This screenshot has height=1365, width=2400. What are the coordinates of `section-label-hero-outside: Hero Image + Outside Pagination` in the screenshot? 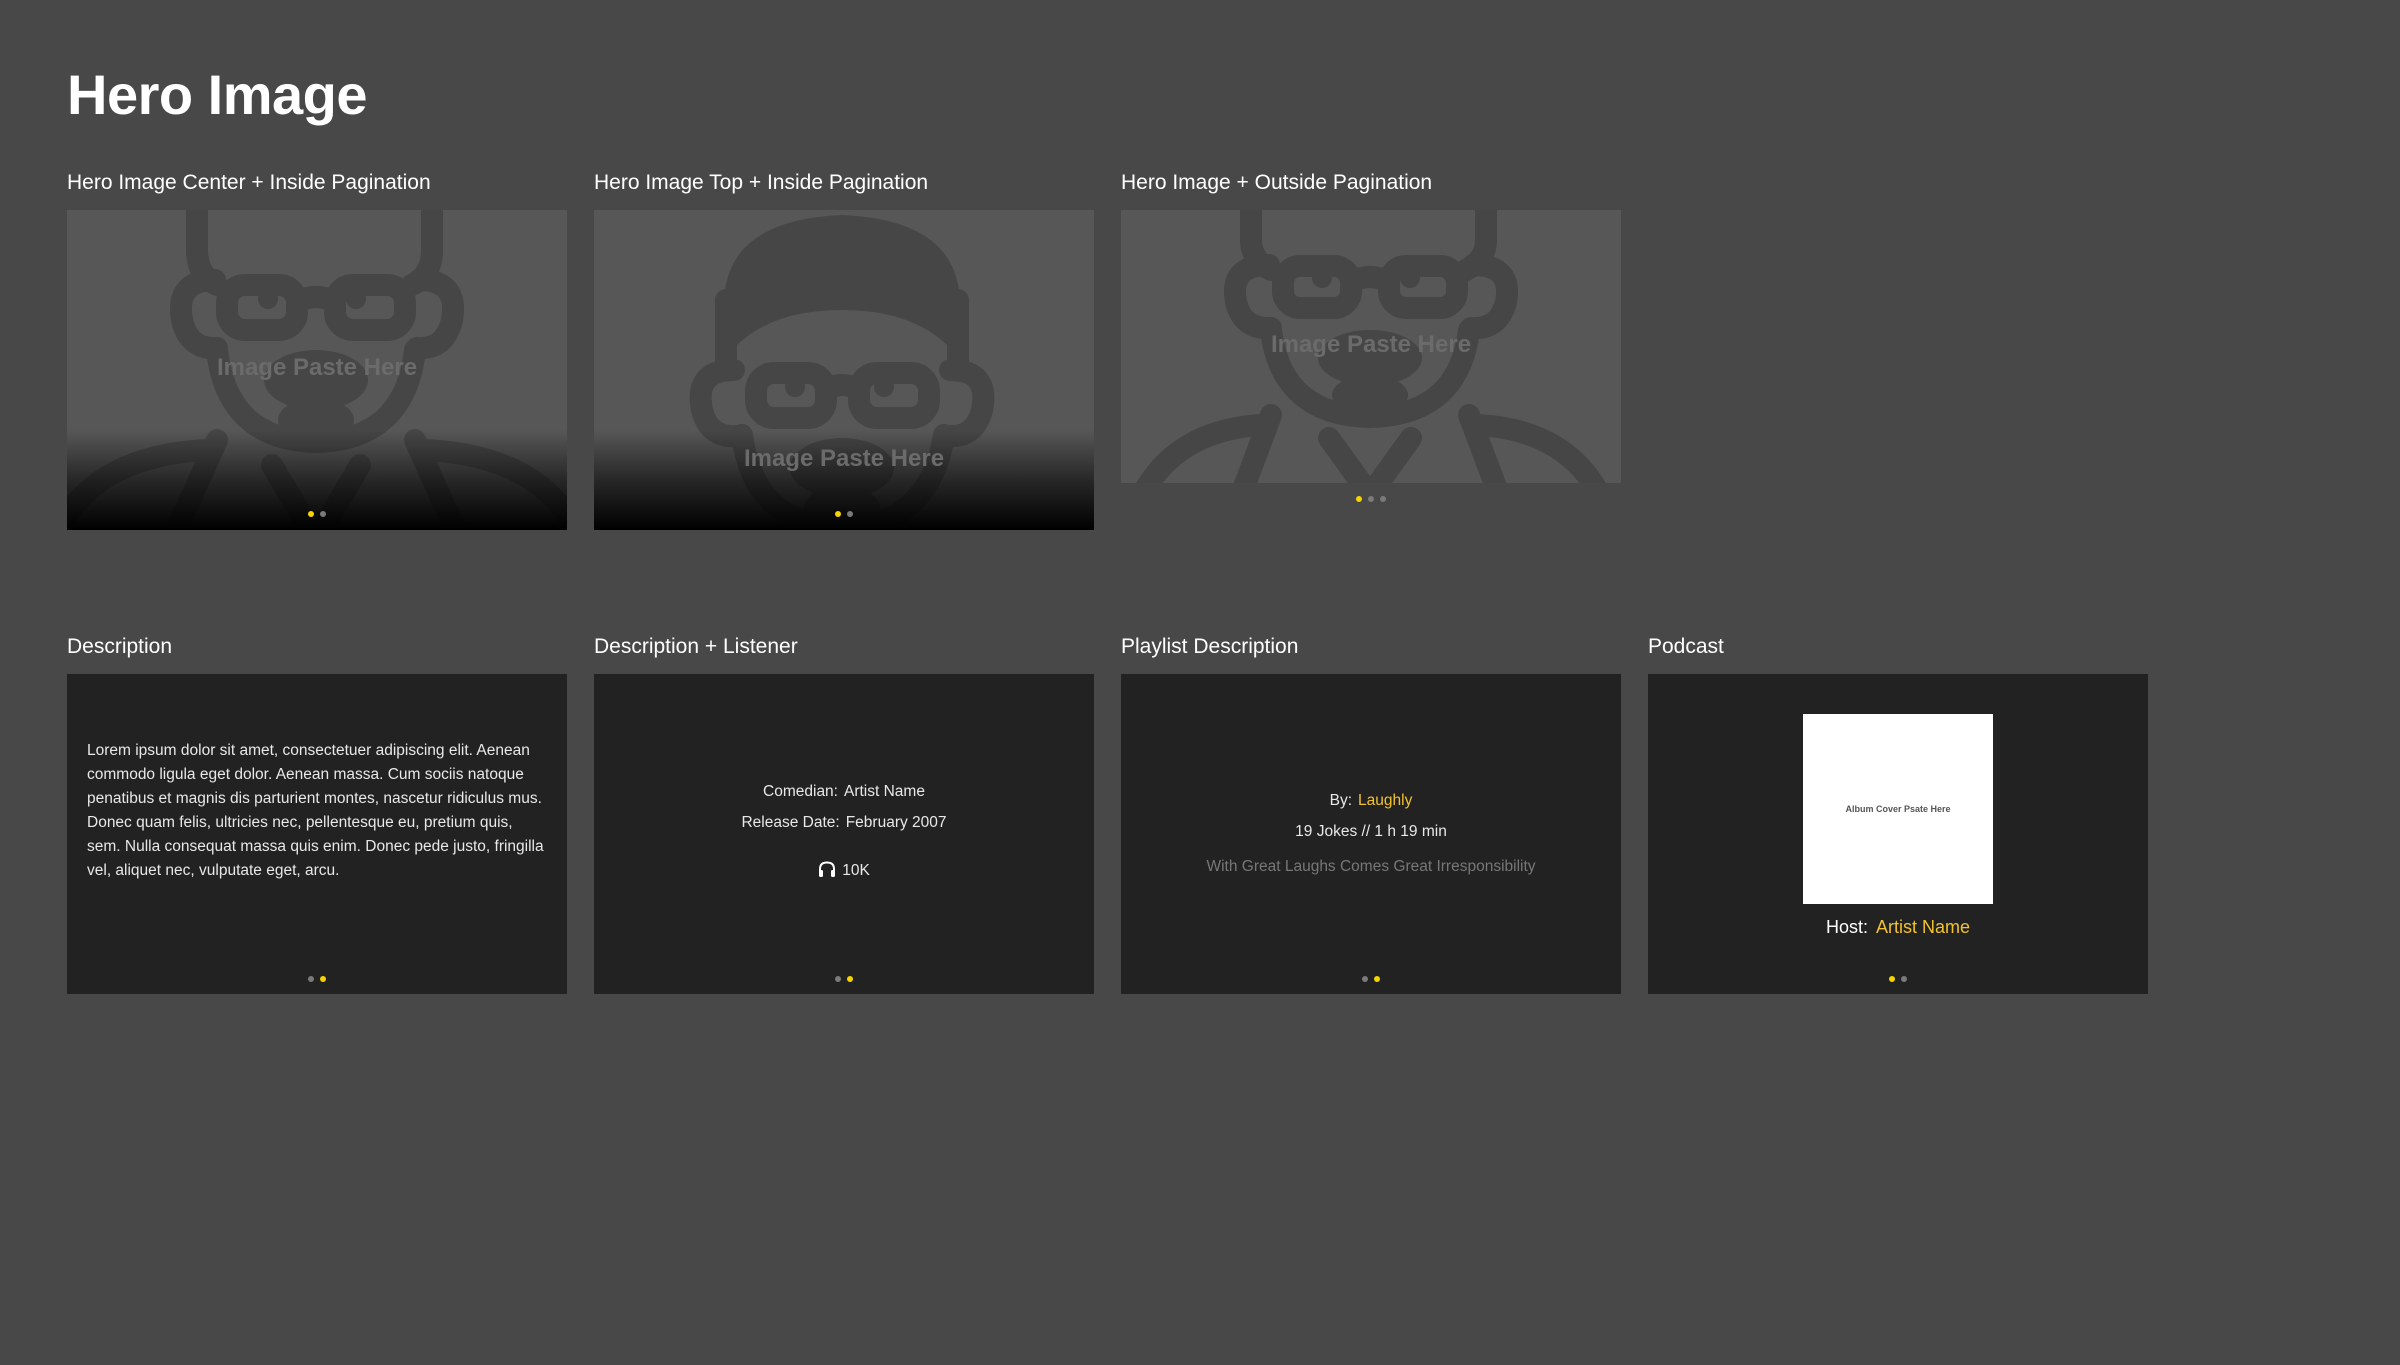 It's located at (1277, 182).